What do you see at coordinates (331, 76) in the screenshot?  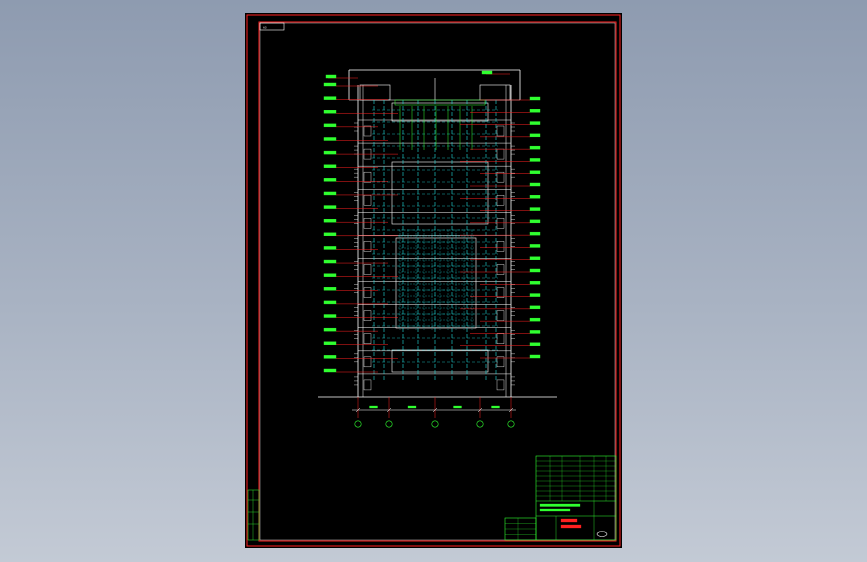 I see `label-top-left` at bounding box center [331, 76].